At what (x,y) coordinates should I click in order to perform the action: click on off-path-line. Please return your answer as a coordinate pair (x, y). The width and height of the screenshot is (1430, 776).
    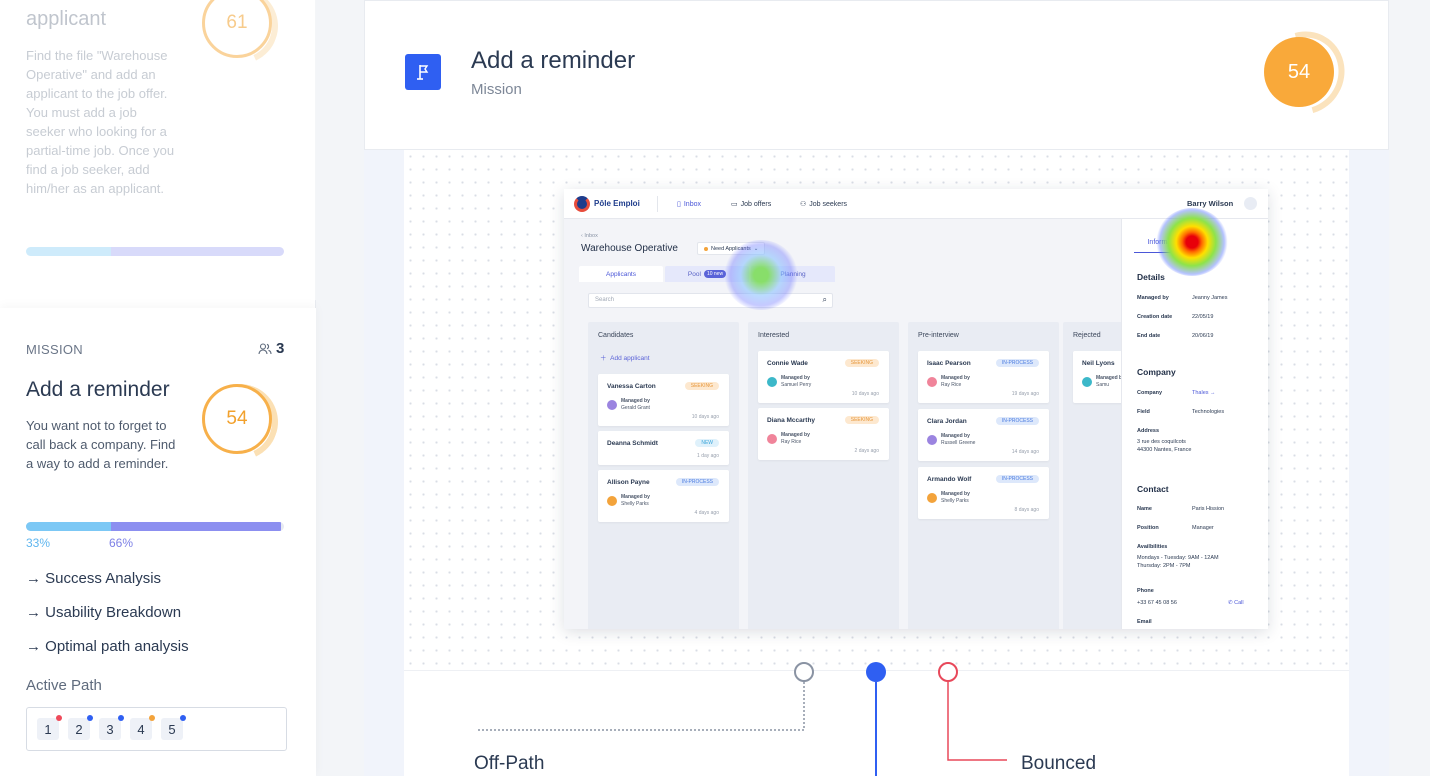
    Looking at the image, I should click on (640, 706).